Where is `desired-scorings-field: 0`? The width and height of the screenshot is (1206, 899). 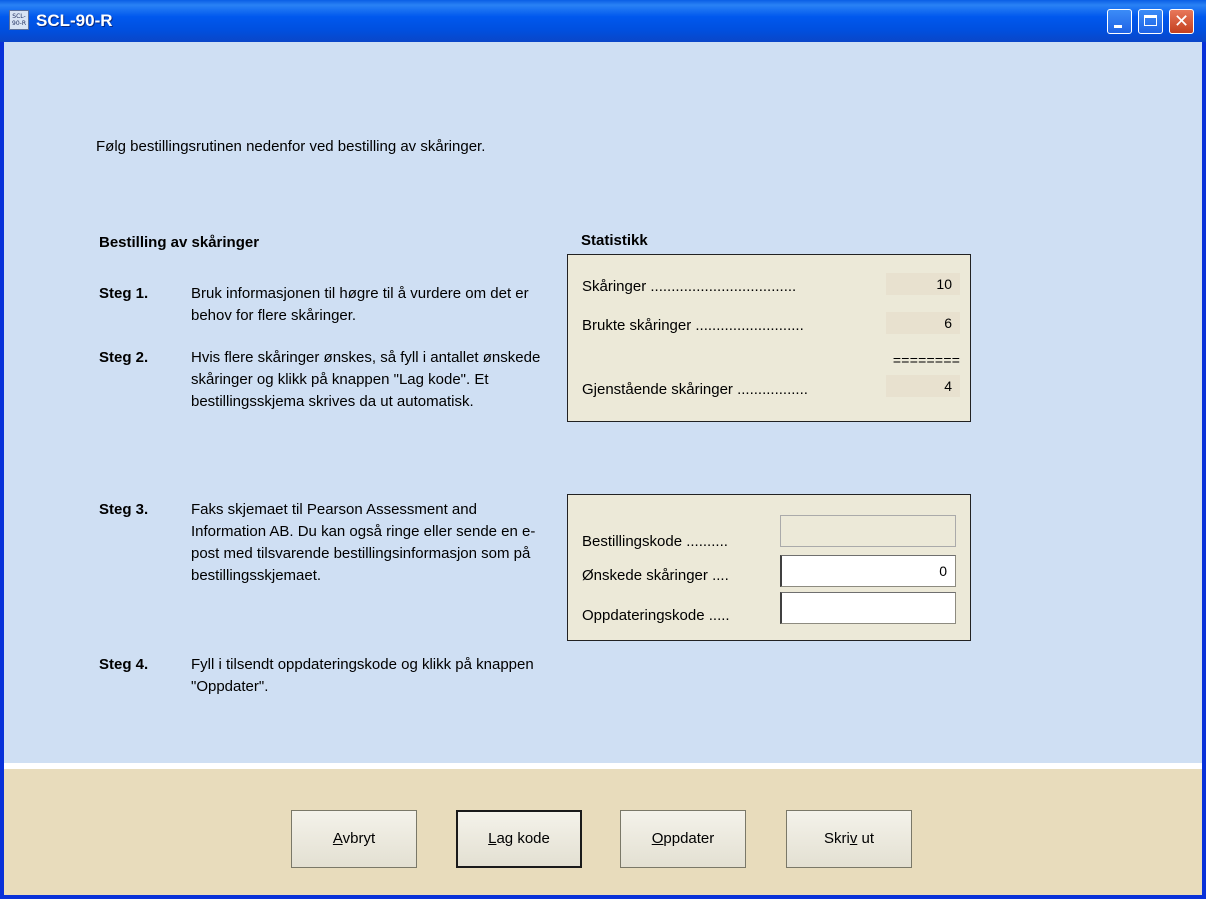
desired-scorings-field: 0 is located at coordinates (868, 571).